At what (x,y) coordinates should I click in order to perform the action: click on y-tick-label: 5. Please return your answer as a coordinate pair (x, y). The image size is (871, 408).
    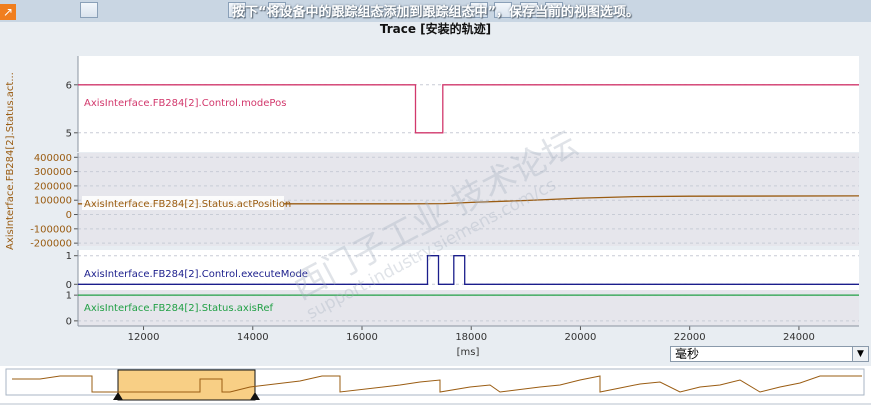
    Looking at the image, I should click on (69, 133).